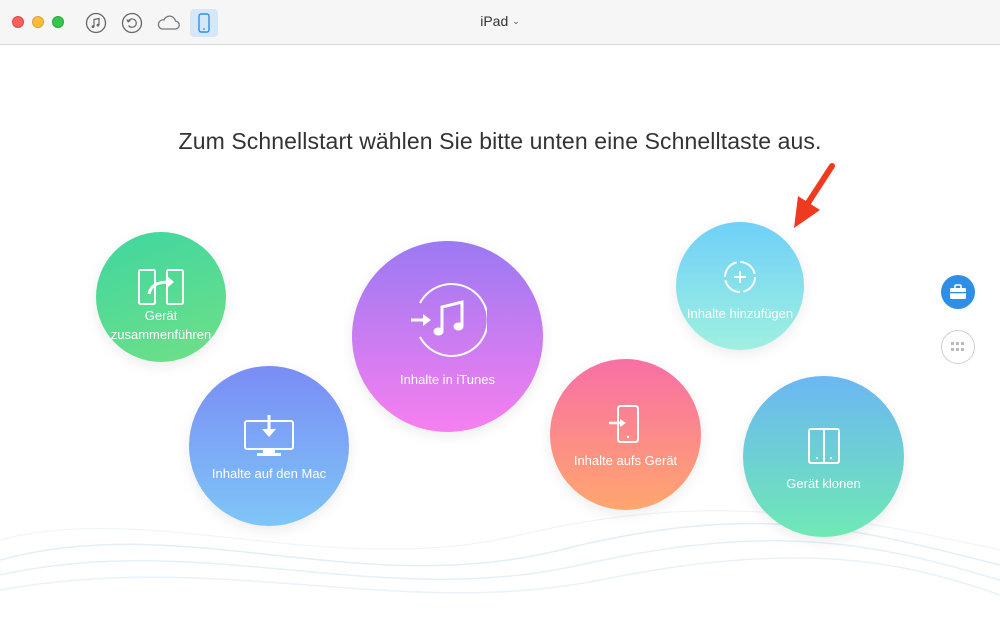 This screenshot has height=620, width=1000. What do you see at coordinates (447, 379) in the screenshot?
I see `itunes-label: Inhalte in iTunes` at bounding box center [447, 379].